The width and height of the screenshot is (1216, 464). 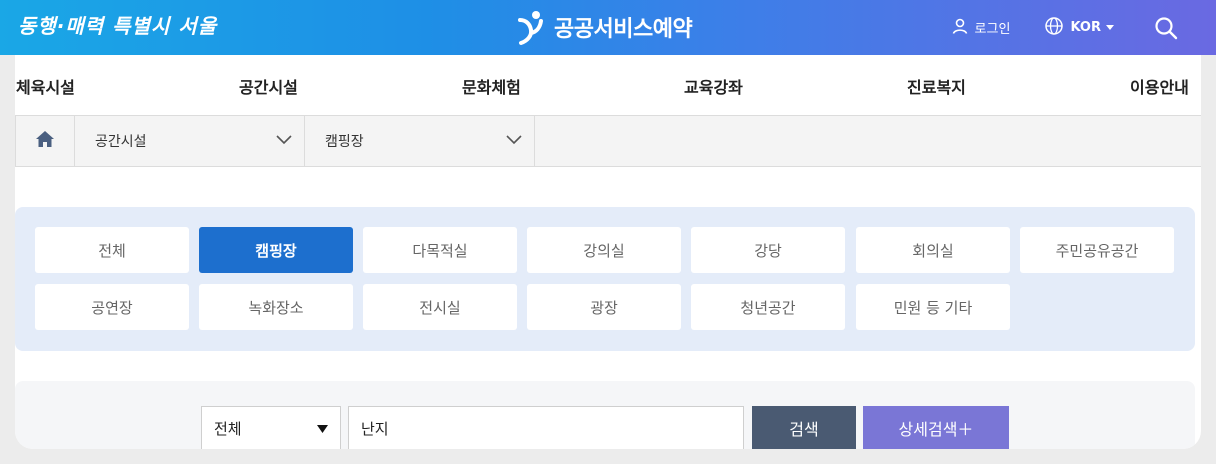 What do you see at coordinates (604, 307) in the screenshot?
I see `category-plaza: 광장` at bounding box center [604, 307].